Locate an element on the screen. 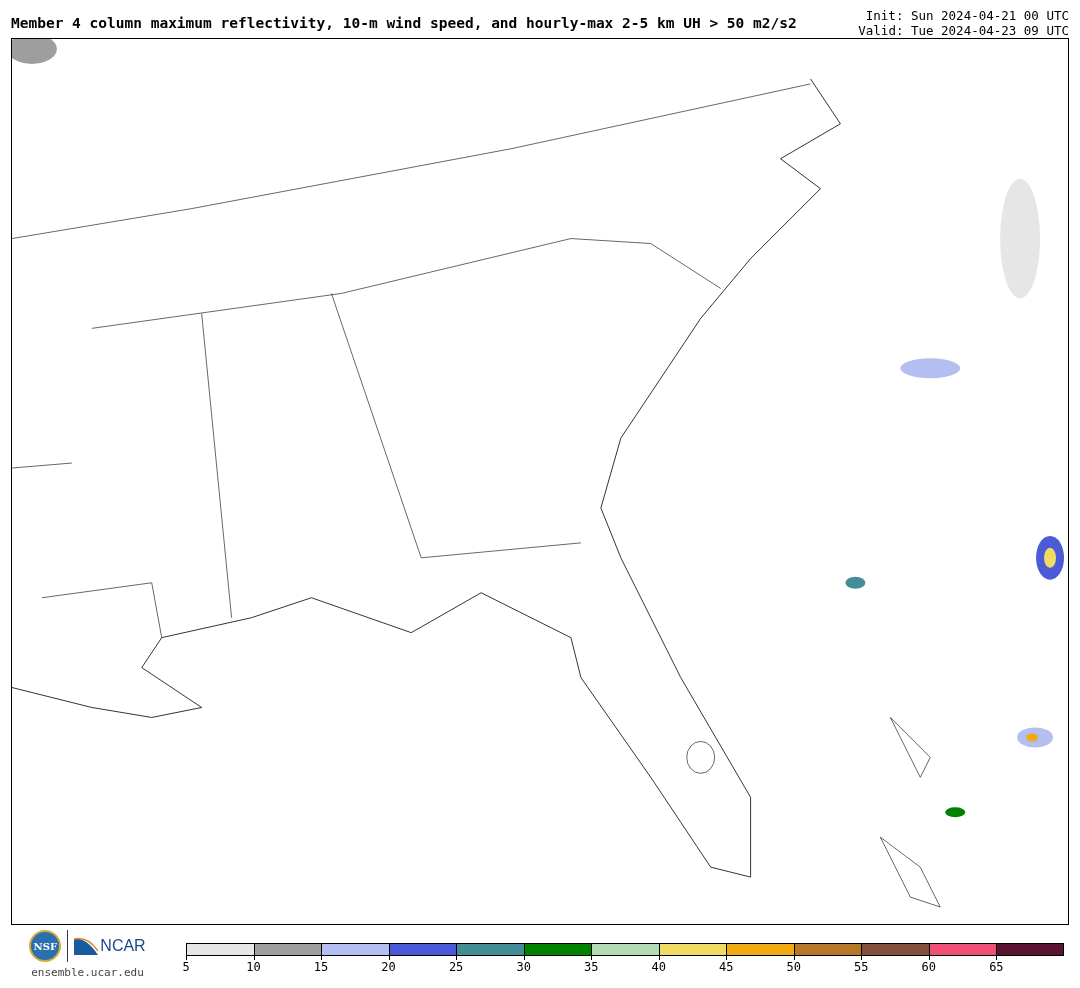 This screenshot has width=1080, height=988. tick-label: 60 is located at coordinates (929, 967).